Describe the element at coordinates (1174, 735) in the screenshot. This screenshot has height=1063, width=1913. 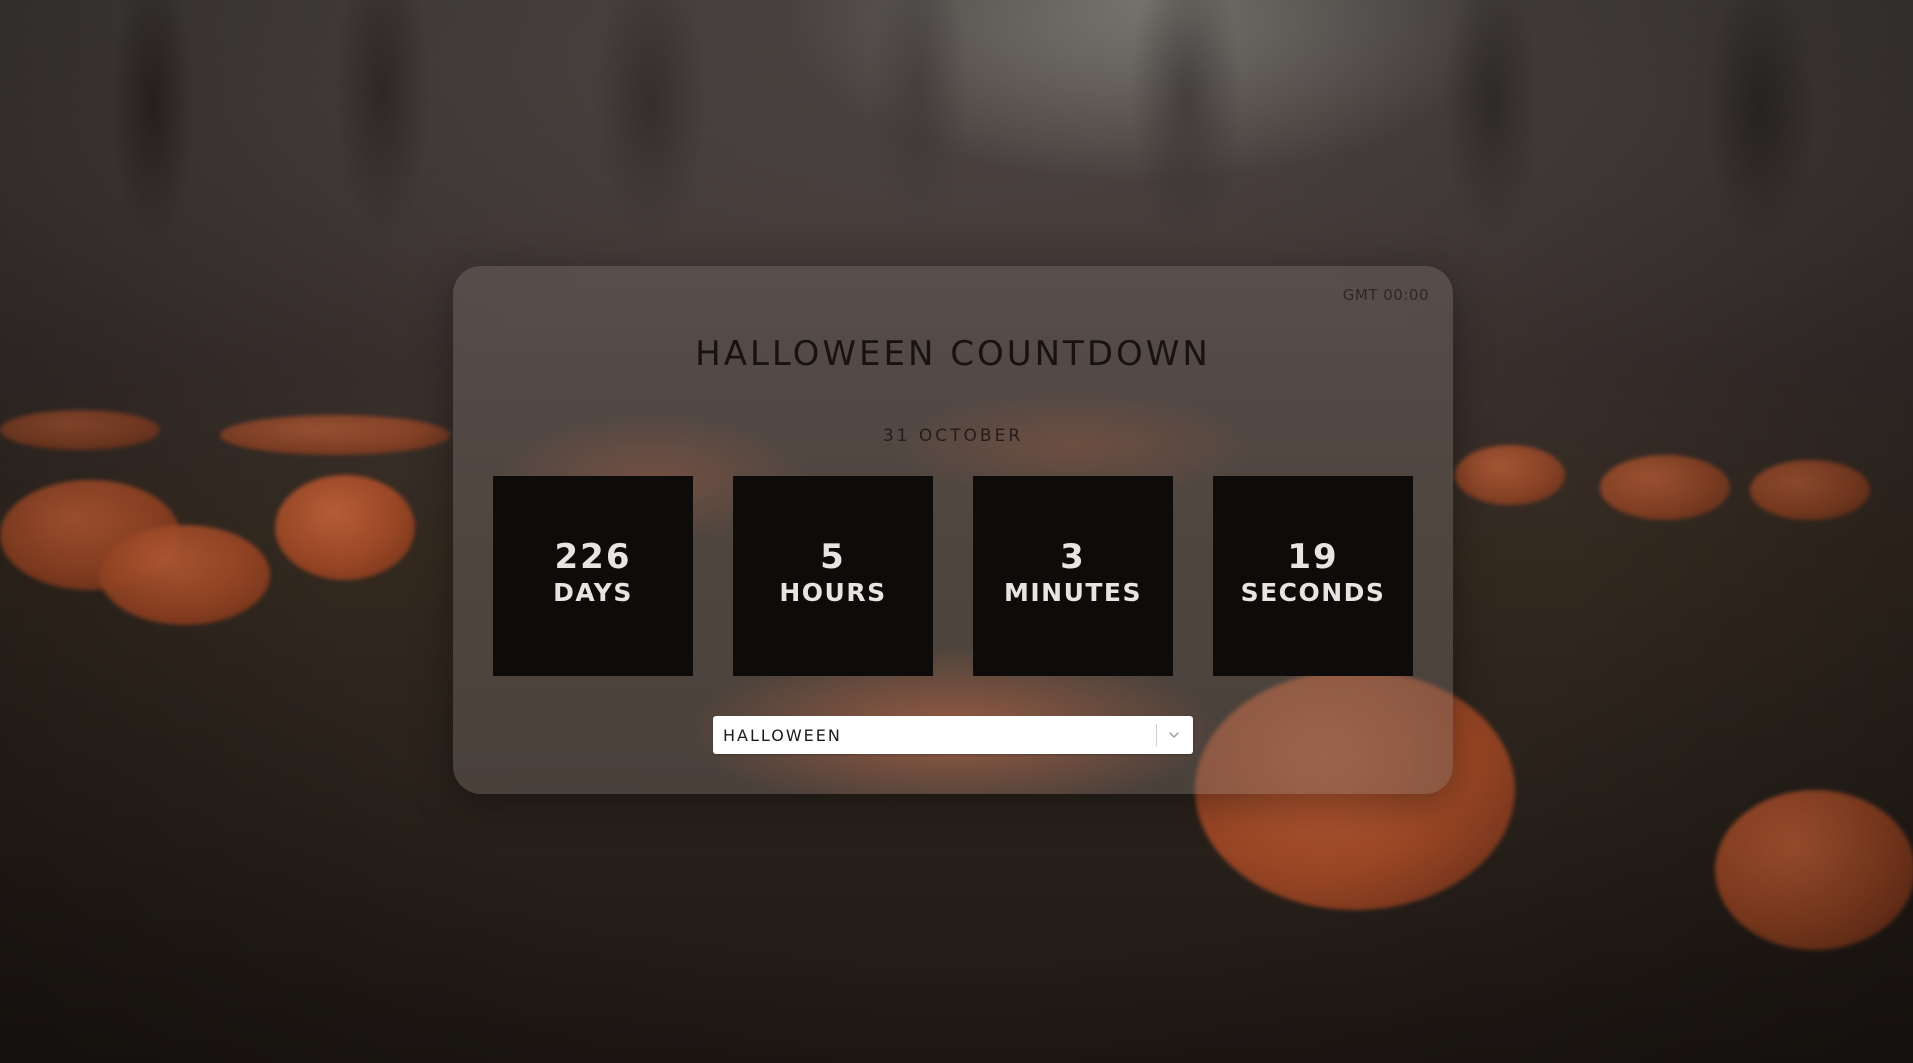
I see `chevron-down-icon` at that location.